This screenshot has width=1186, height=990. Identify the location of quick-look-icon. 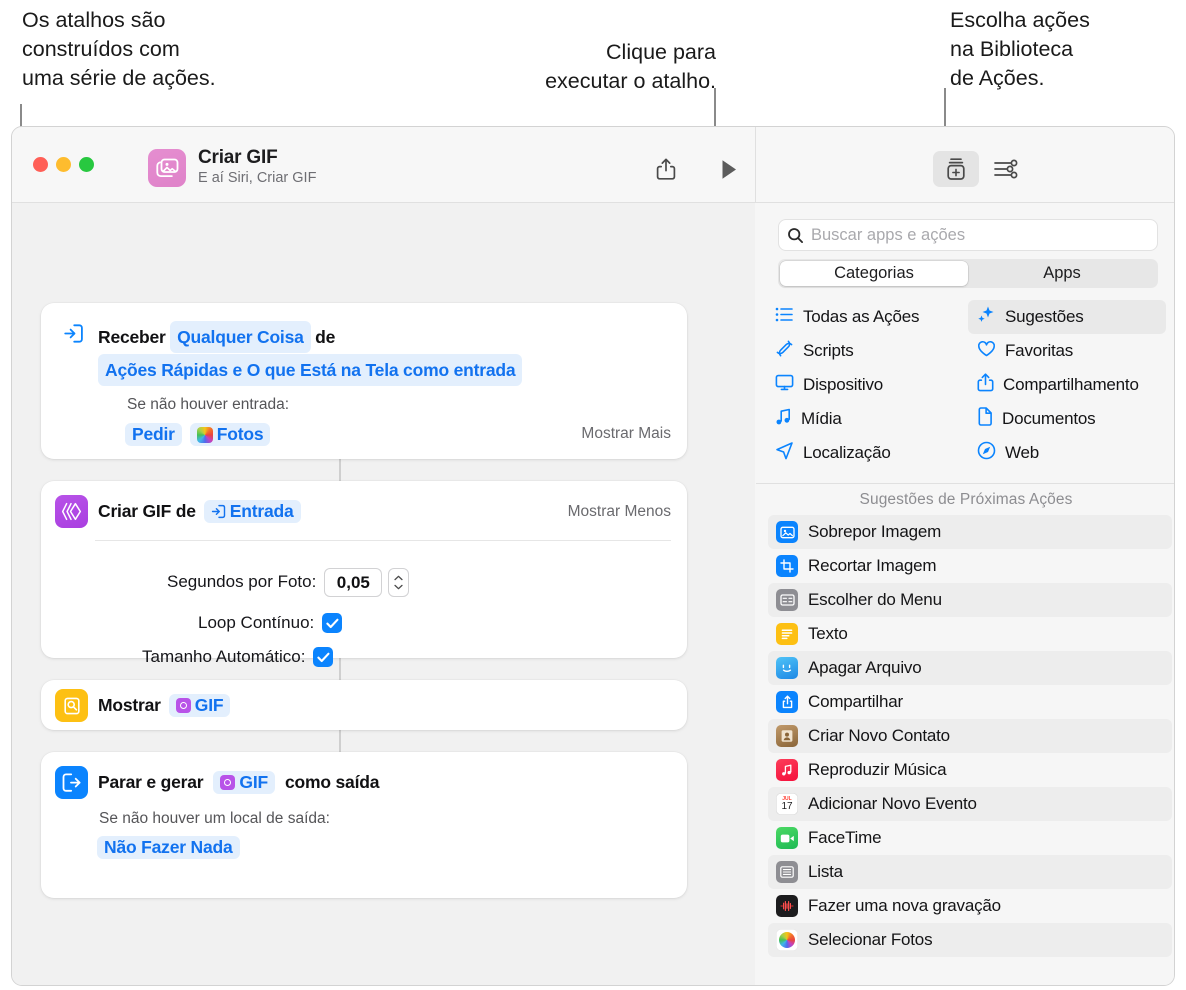
(71, 705).